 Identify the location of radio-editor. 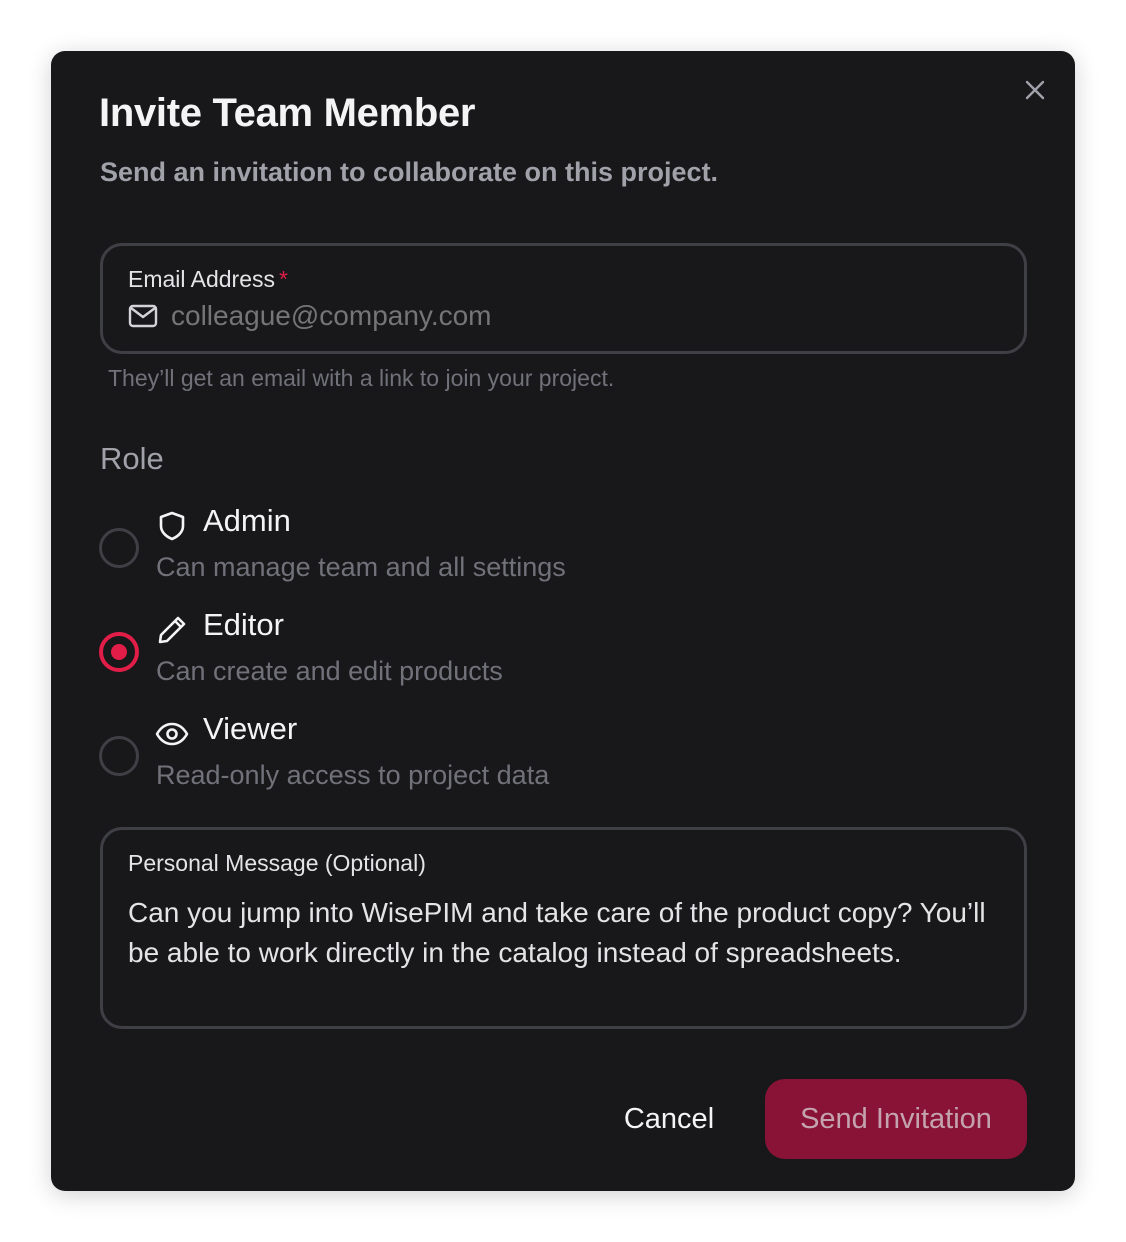
(119, 652).